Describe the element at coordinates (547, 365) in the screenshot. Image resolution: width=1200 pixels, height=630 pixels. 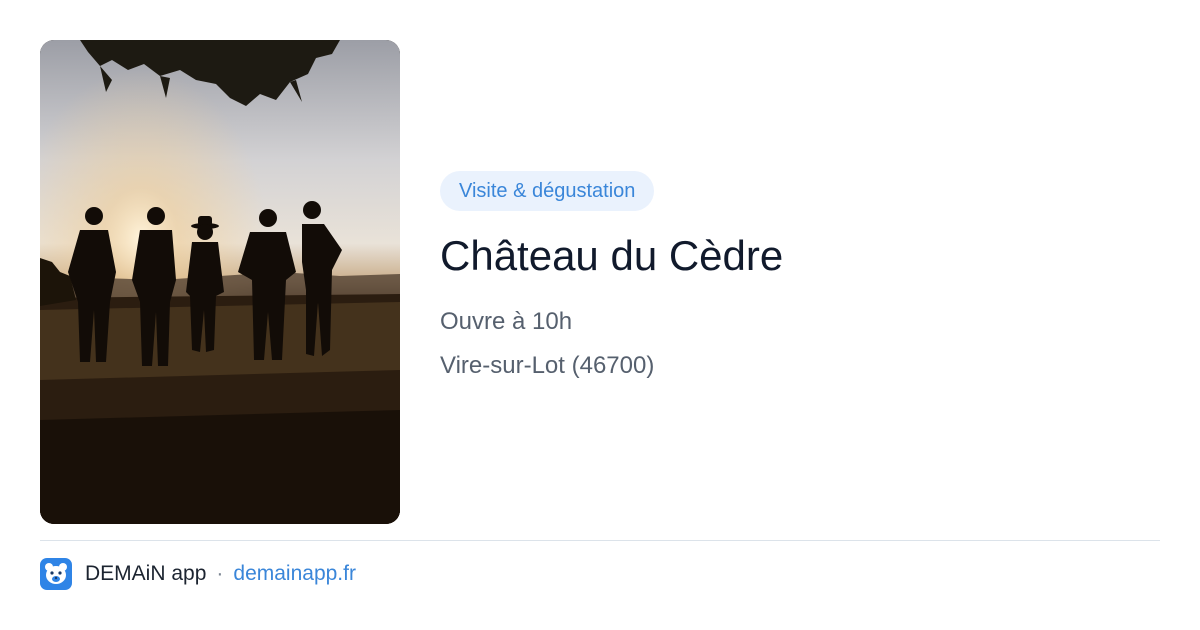
I see `listing-location: Vire-sur-Lot (46700)` at that location.